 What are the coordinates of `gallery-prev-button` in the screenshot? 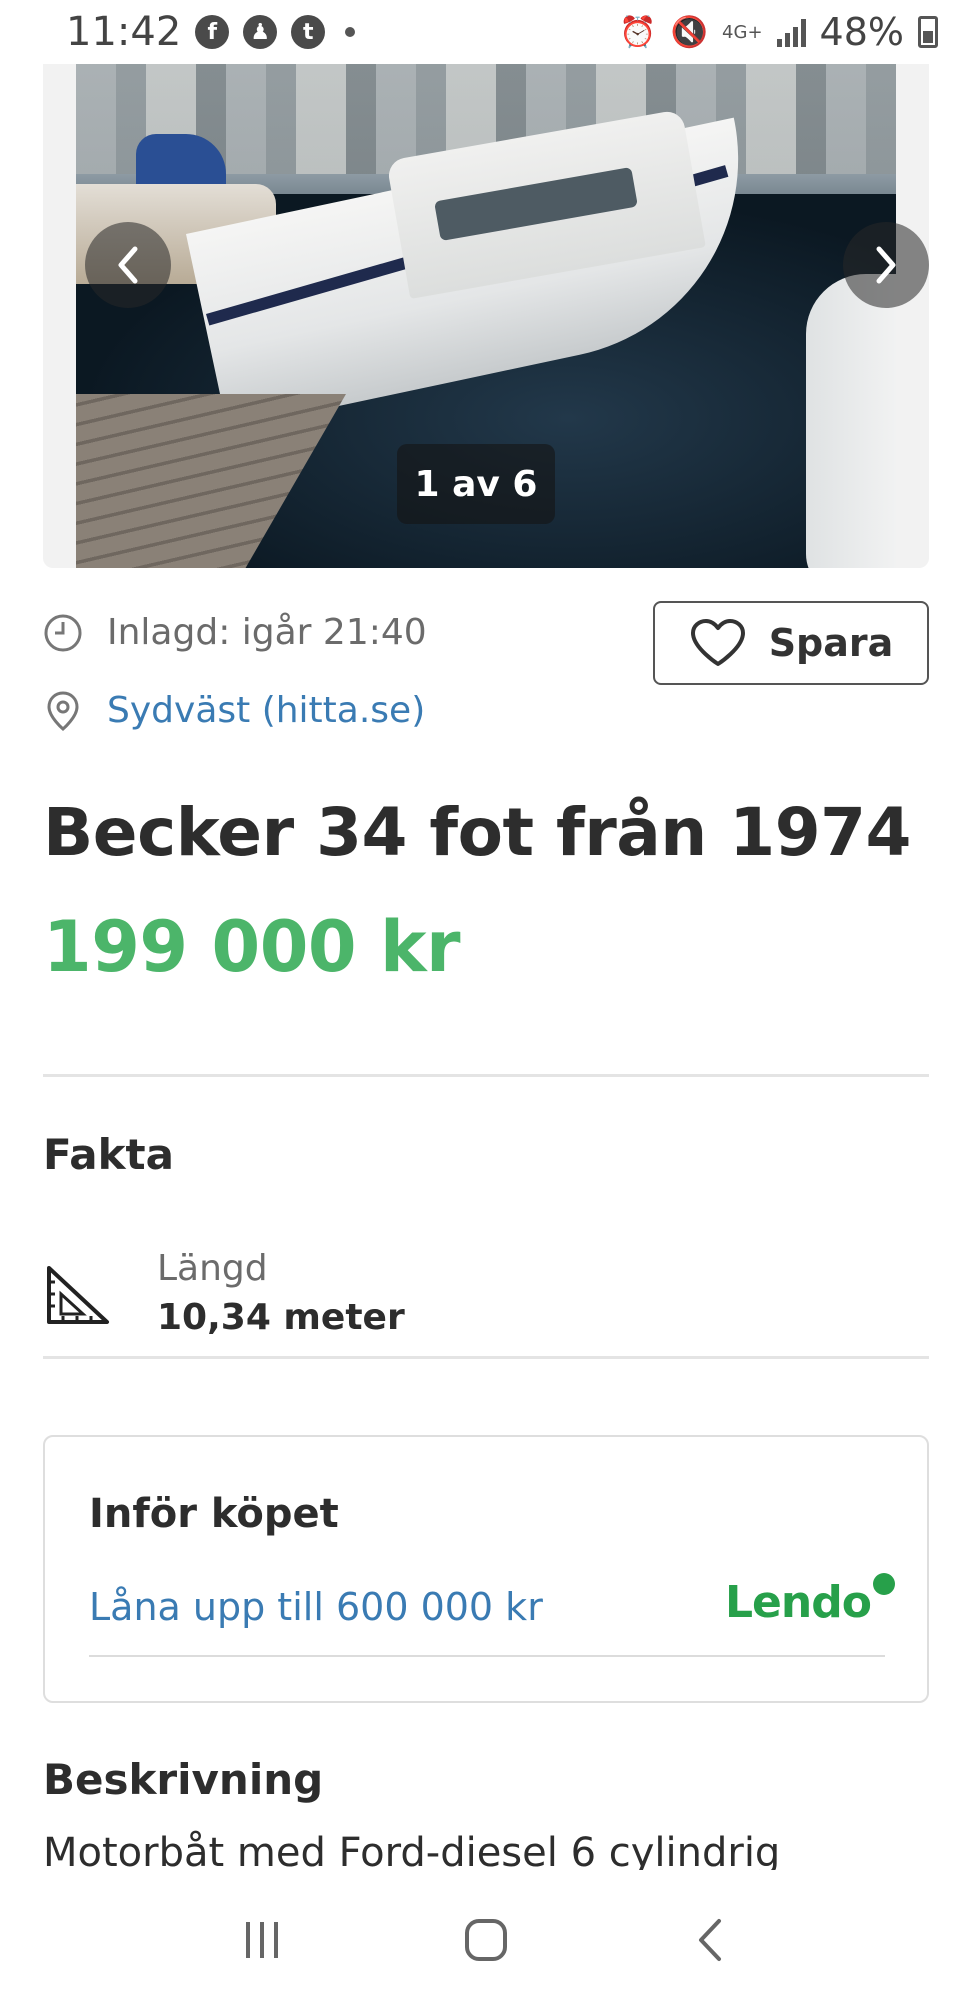 It's located at (128, 265).